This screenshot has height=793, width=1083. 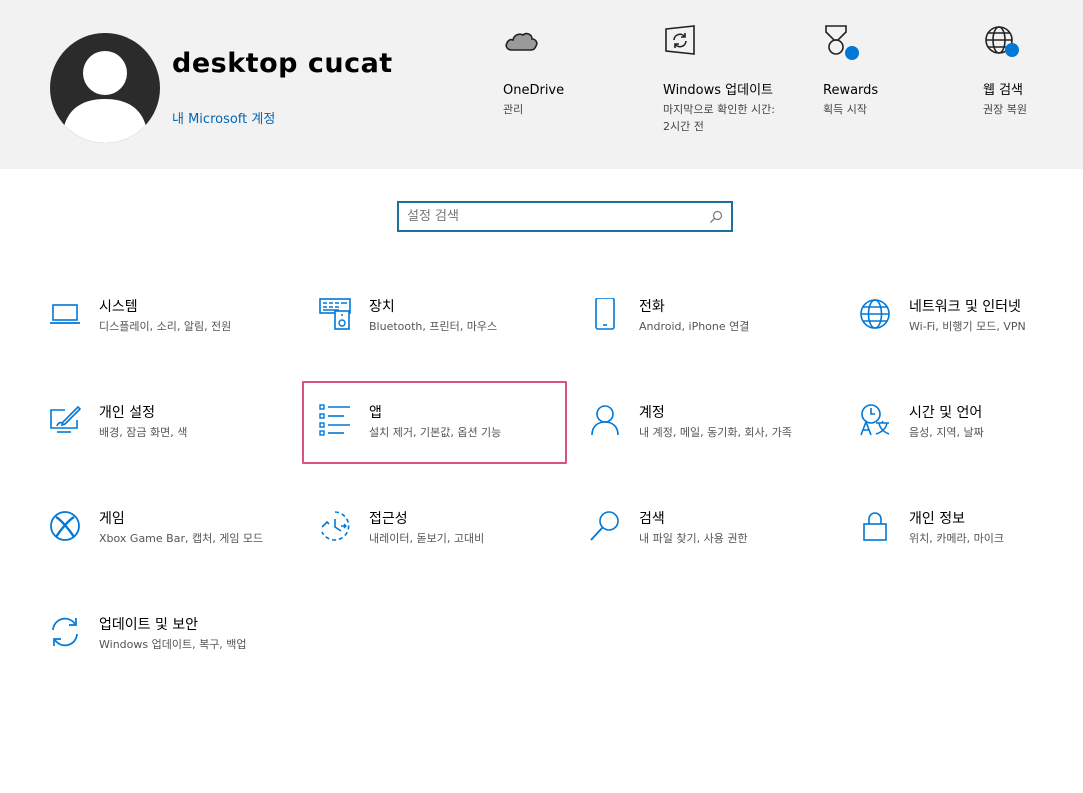 I want to click on quick-link-subtitle: 마지막으로 확인한 시간: 2시간 전, so click(x=719, y=118).